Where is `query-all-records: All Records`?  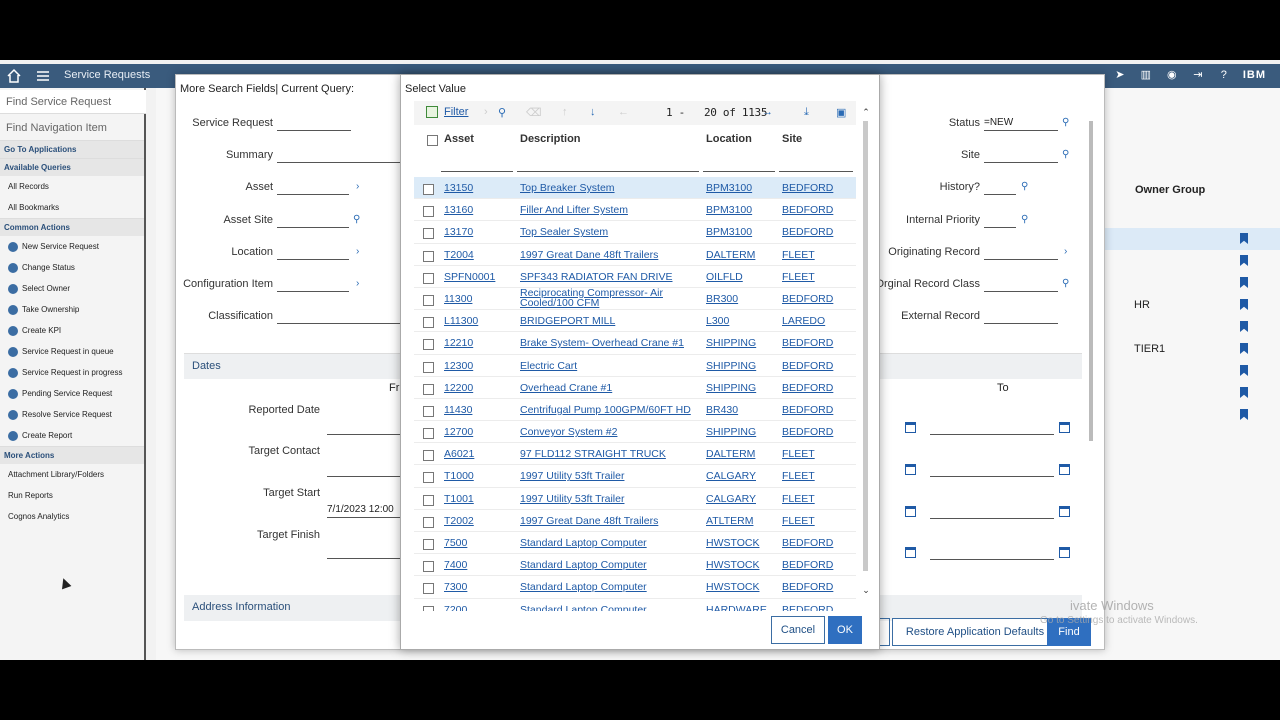 query-all-records: All Records is located at coordinates (72, 186).